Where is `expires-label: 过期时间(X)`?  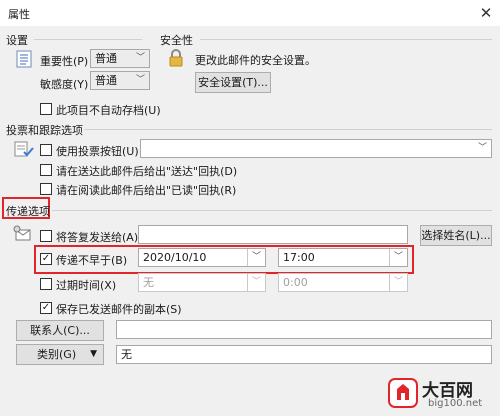 expires-label: 过期时间(X) is located at coordinates (86, 285).